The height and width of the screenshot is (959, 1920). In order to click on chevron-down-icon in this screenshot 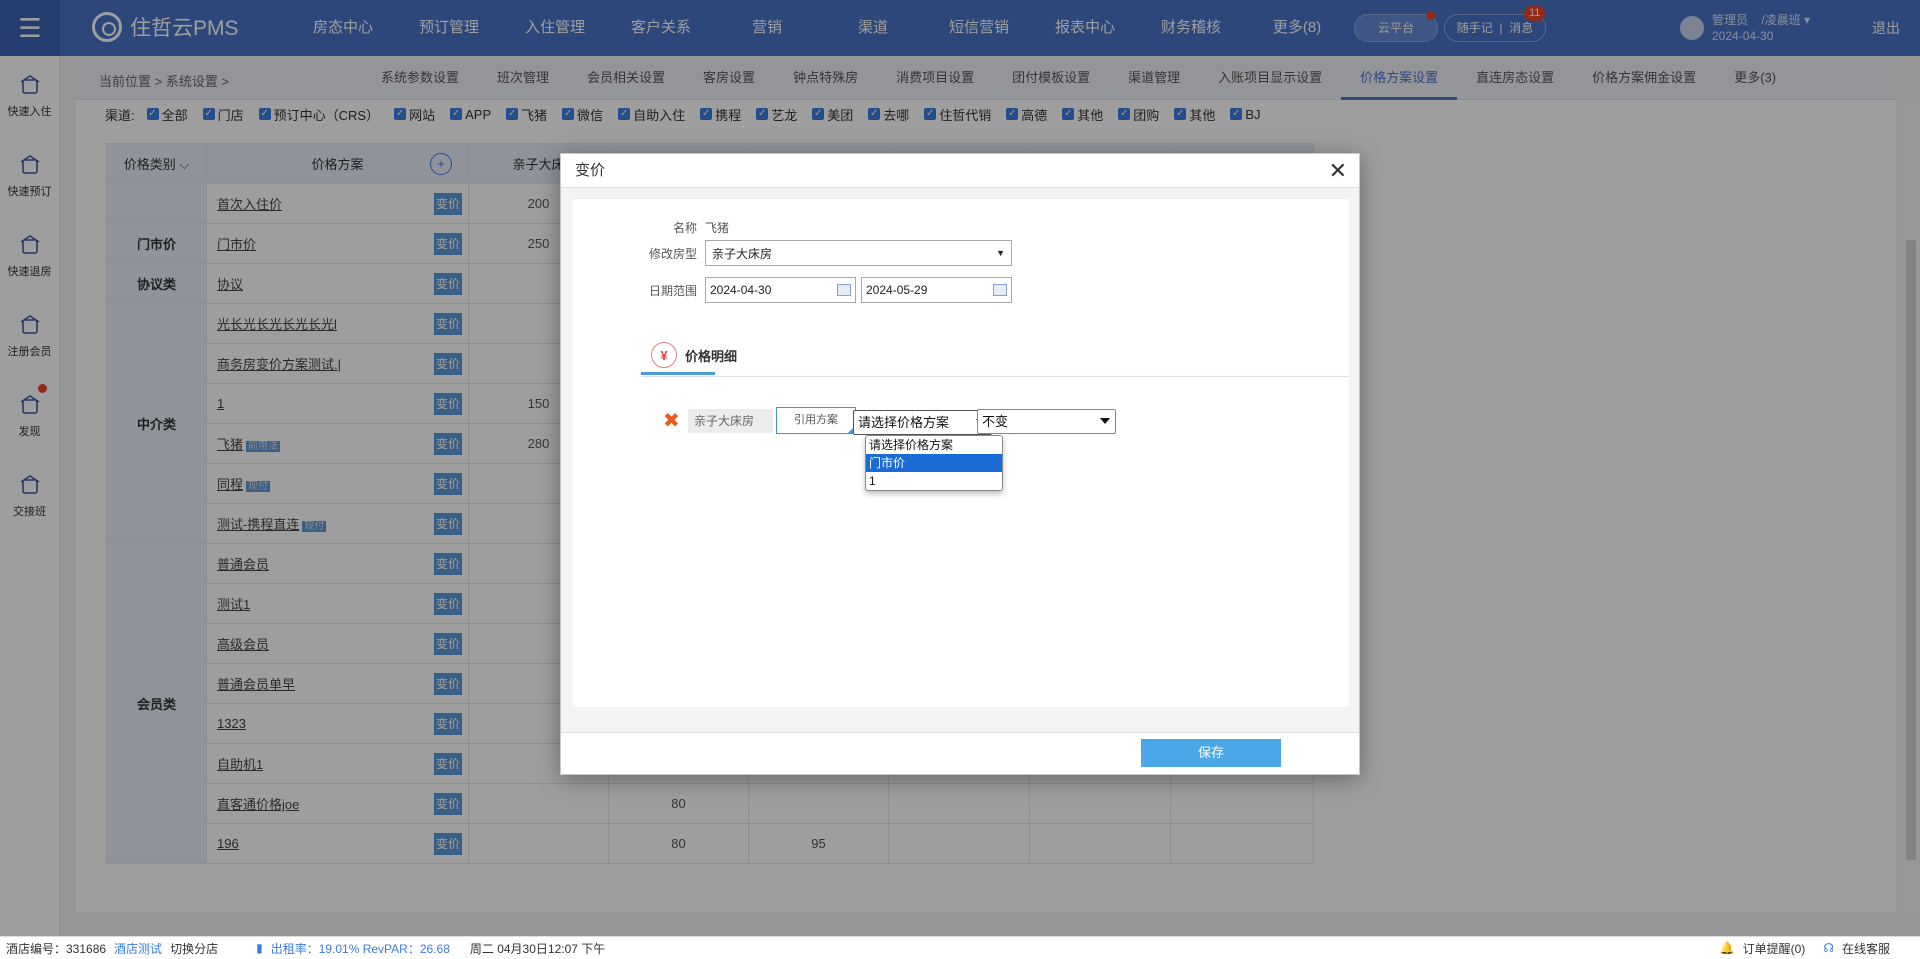, I will do `click(1105, 421)`.